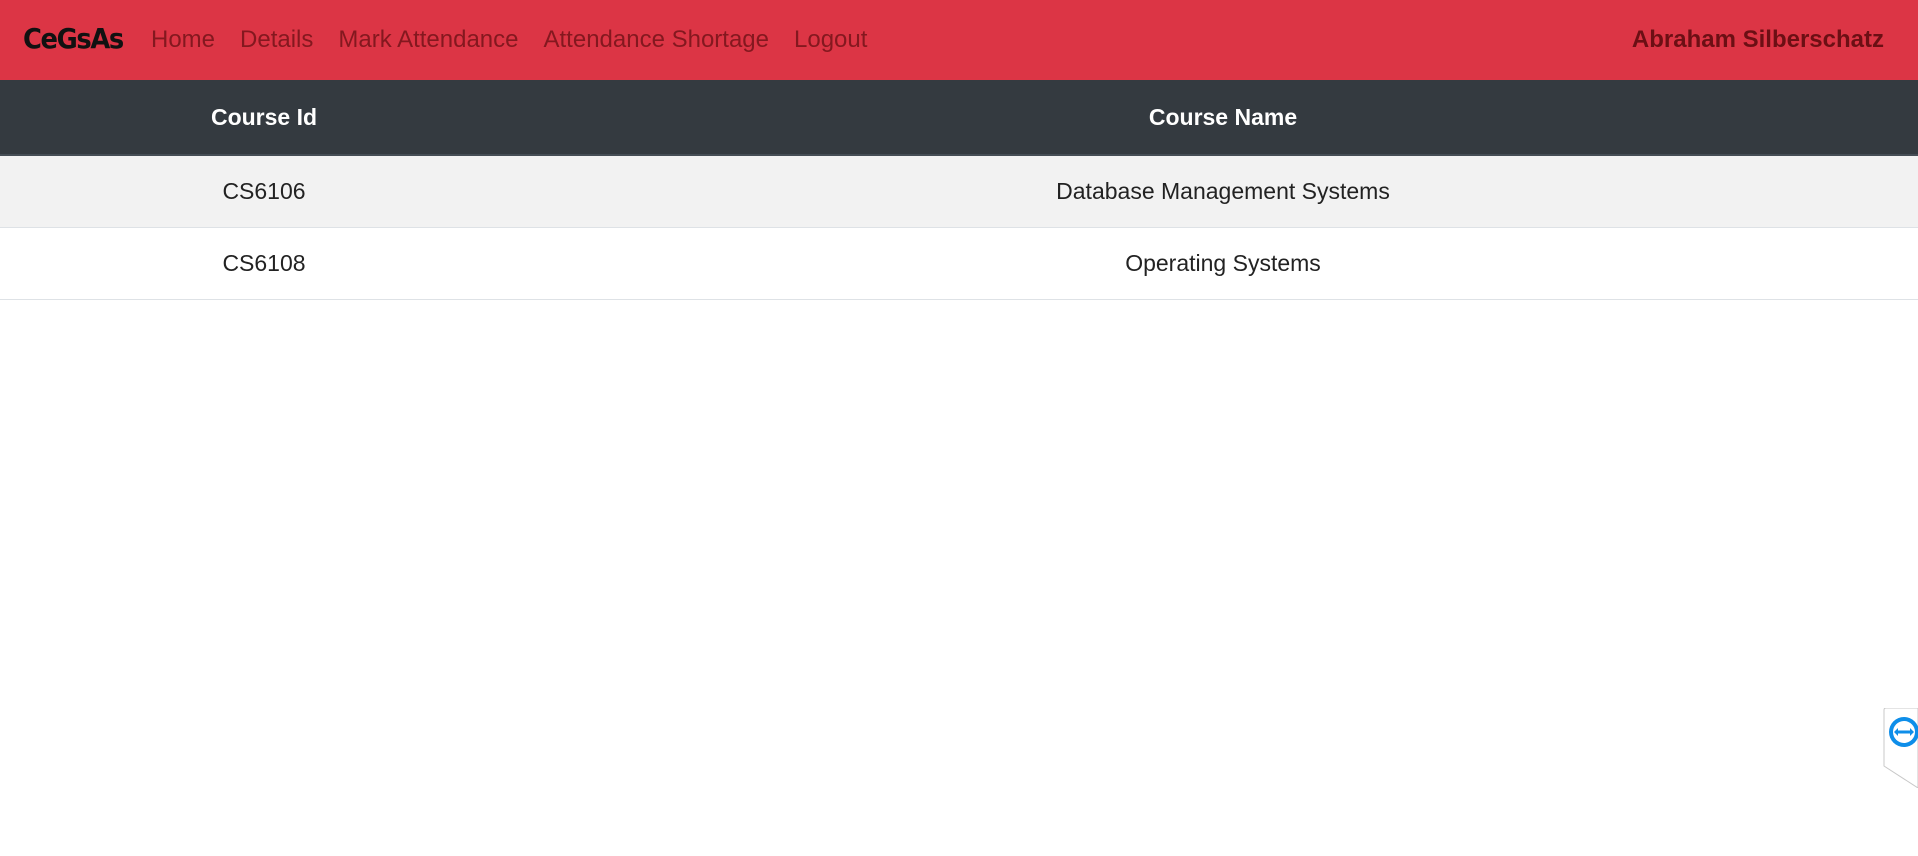 This screenshot has width=1918, height=856. What do you see at coordinates (264, 190) in the screenshot?
I see `course-id-cell: CS6106` at bounding box center [264, 190].